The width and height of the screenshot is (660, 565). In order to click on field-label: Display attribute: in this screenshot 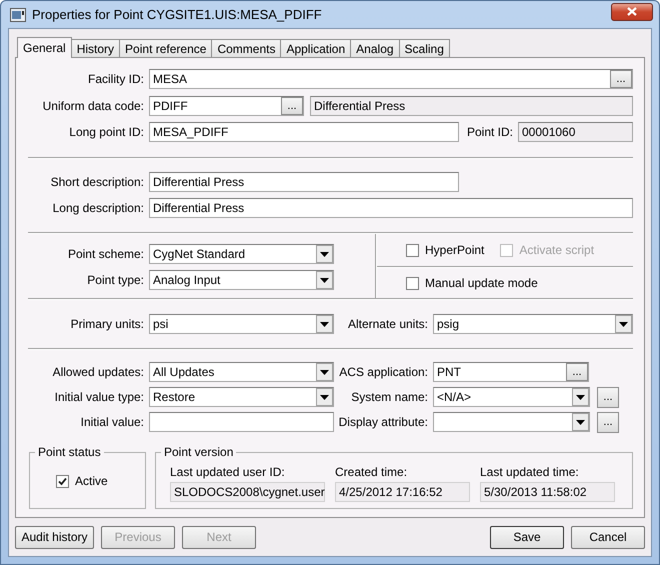, I will do `click(383, 422)`.